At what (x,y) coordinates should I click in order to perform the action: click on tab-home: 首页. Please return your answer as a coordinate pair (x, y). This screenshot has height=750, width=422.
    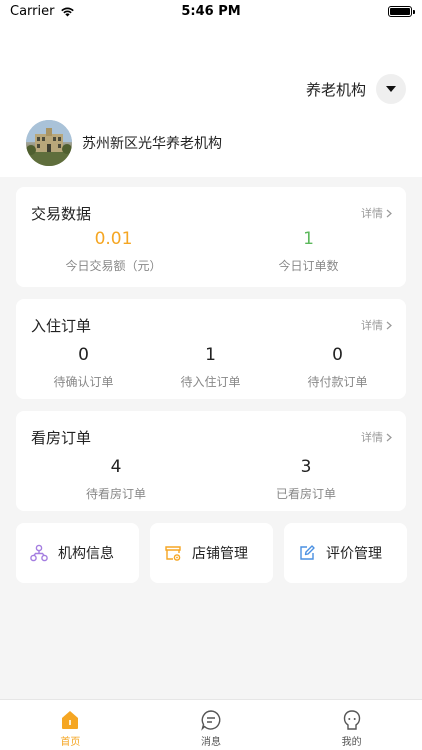
    Looking at the image, I should click on (70, 725).